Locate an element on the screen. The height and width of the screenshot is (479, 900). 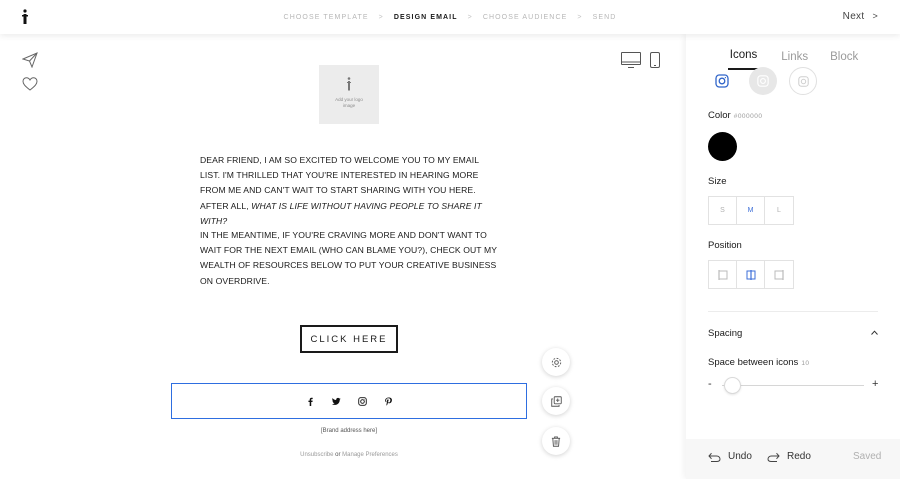
twitter-icon is located at coordinates (336, 401).